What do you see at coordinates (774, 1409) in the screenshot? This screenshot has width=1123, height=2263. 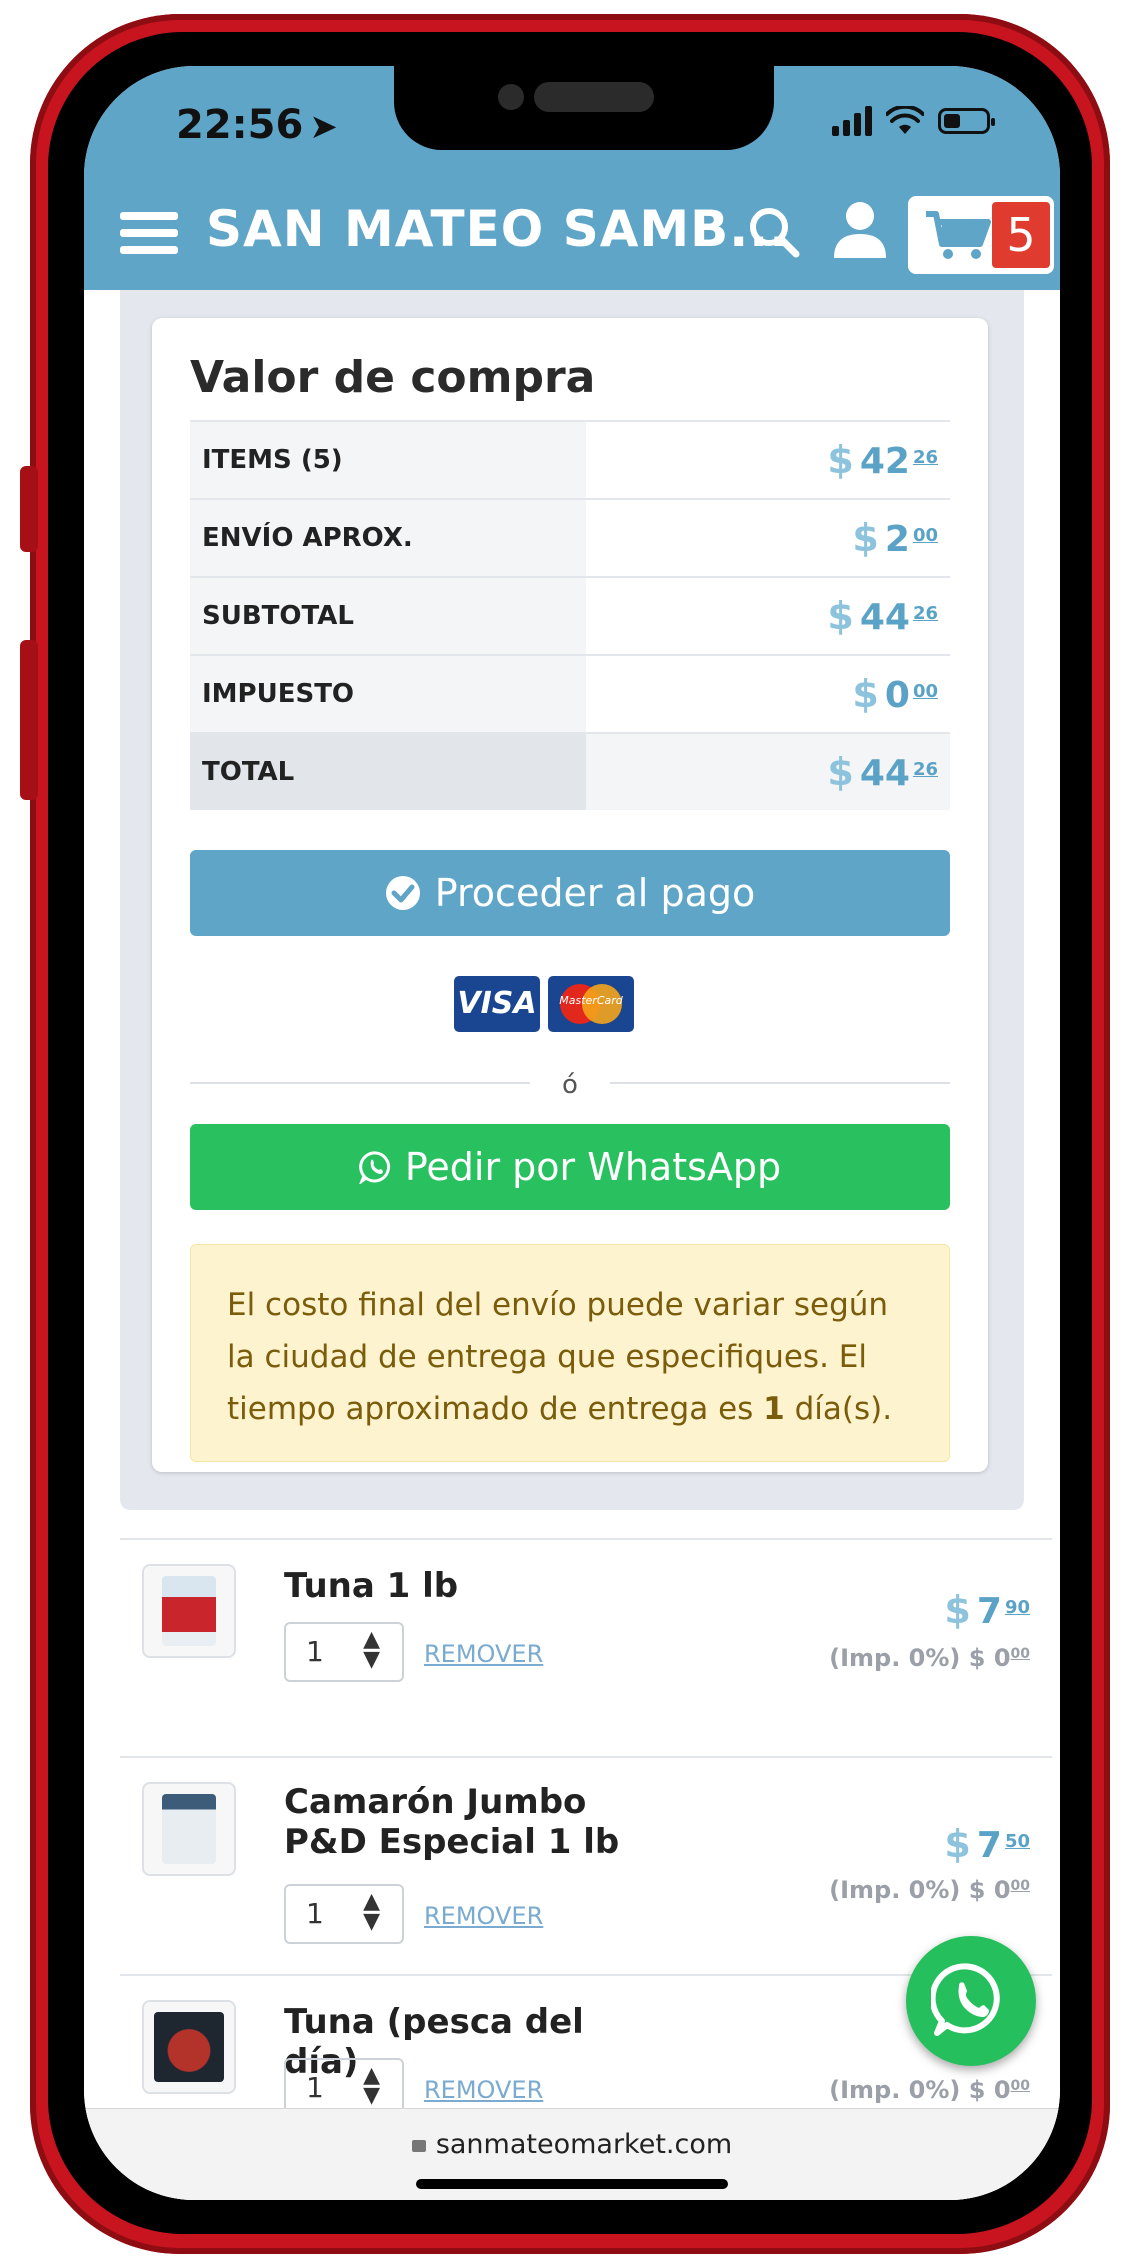 I see `notice-days: 1` at bounding box center [774, 1409].